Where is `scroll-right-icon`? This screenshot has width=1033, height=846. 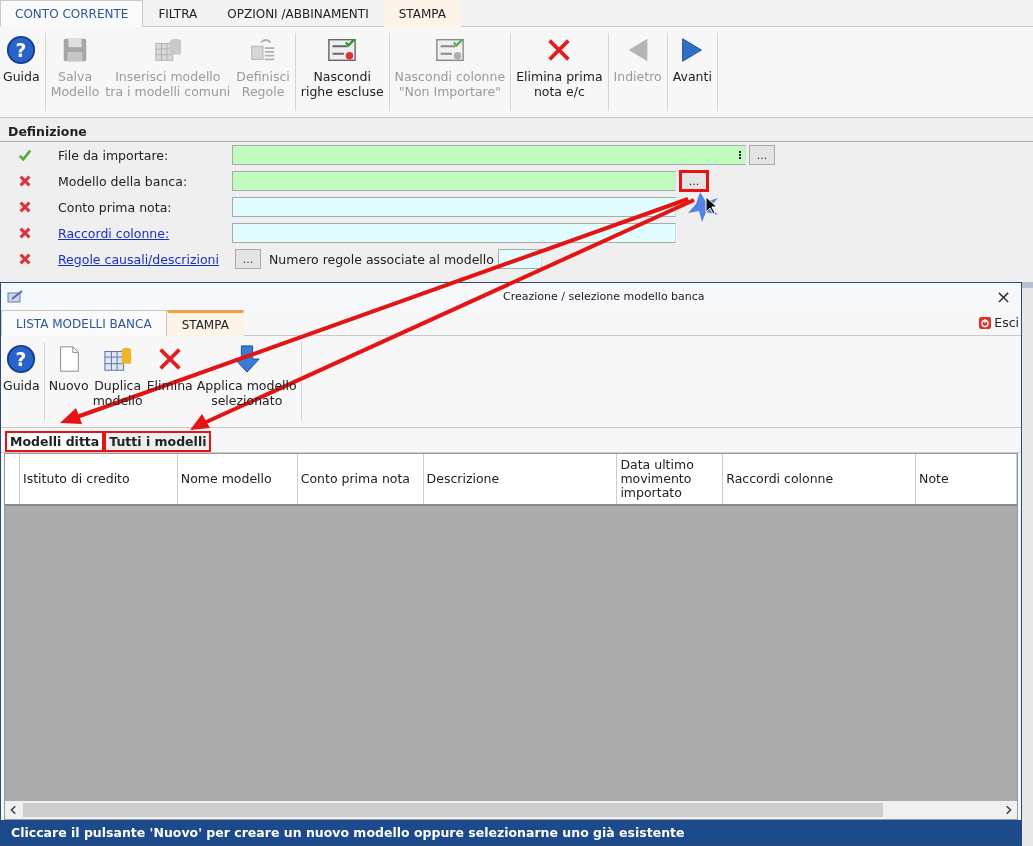
scroll-right-icon is located at coordinates (1008, 810).